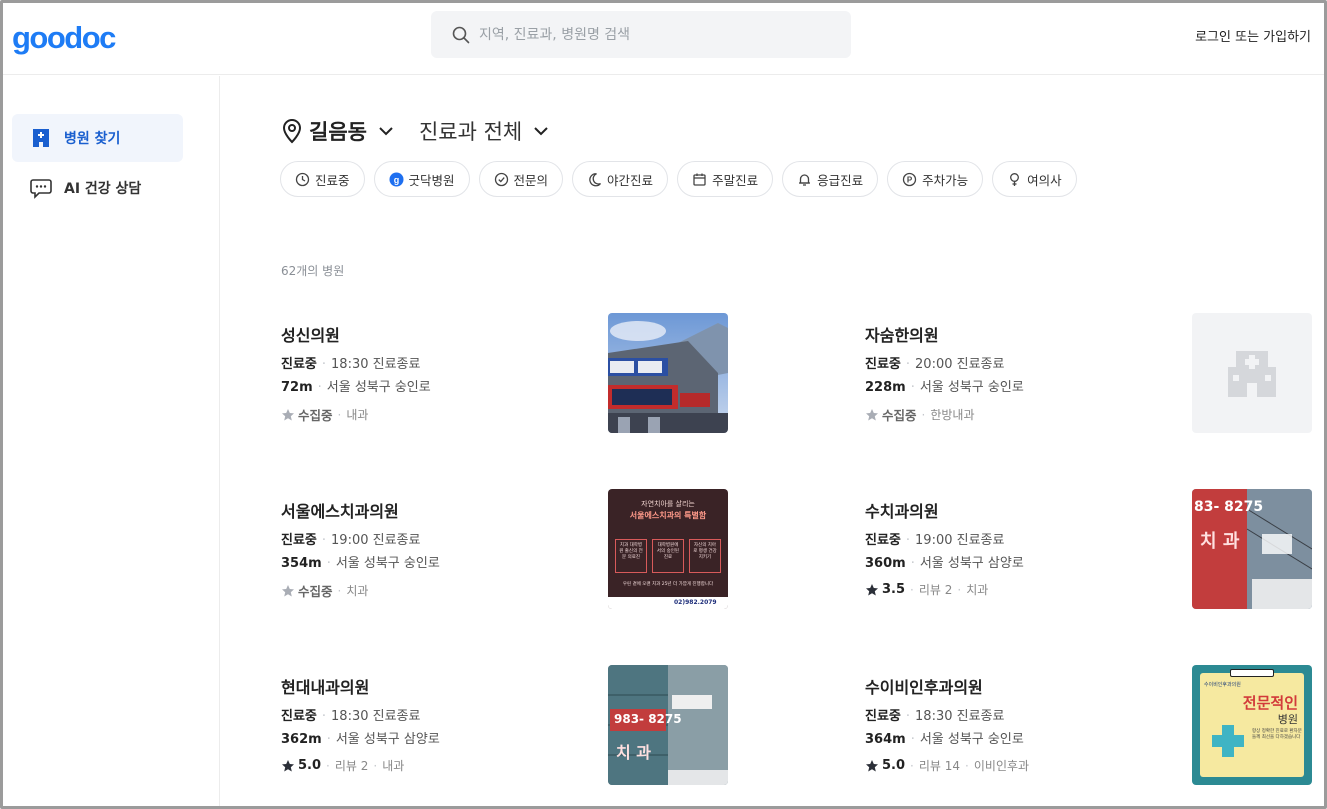 The width and height of the screenshot is (1327, 809). What do you see at coordinates (944, 387) in the screenshot?
I see `hospital-location: 228m · 서울 성북구 숭인로` at bounding box center [944, 387].